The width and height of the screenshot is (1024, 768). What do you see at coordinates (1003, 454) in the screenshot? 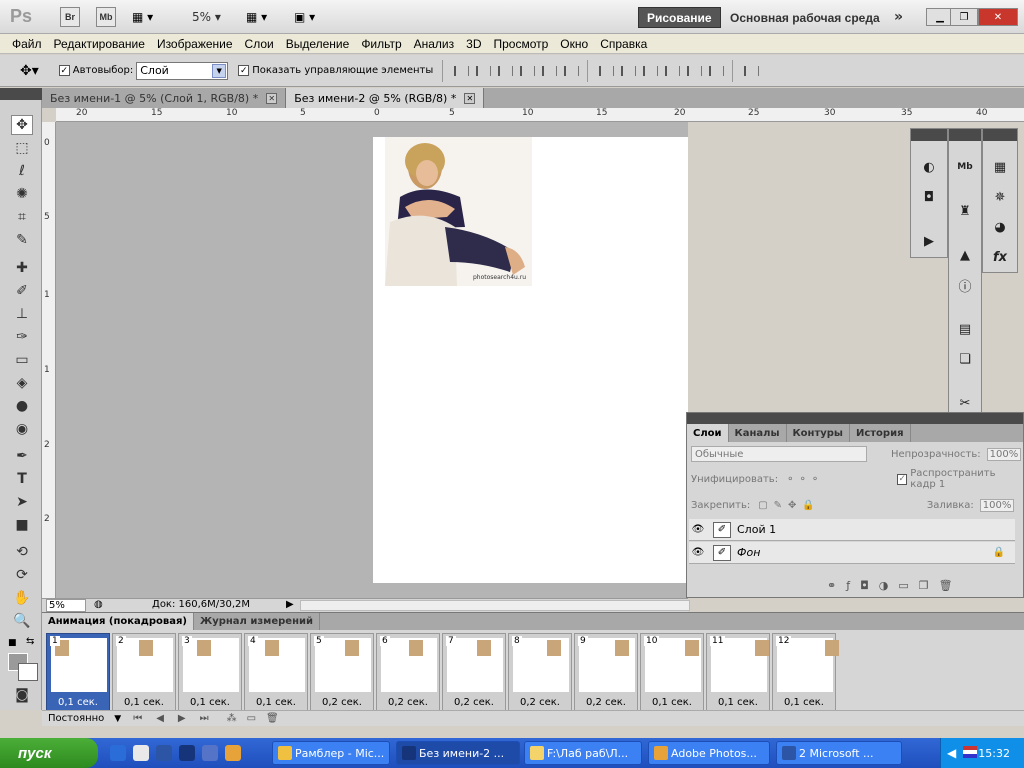
I see `opacity-field: 100%` at bounding box center [1003, 454].